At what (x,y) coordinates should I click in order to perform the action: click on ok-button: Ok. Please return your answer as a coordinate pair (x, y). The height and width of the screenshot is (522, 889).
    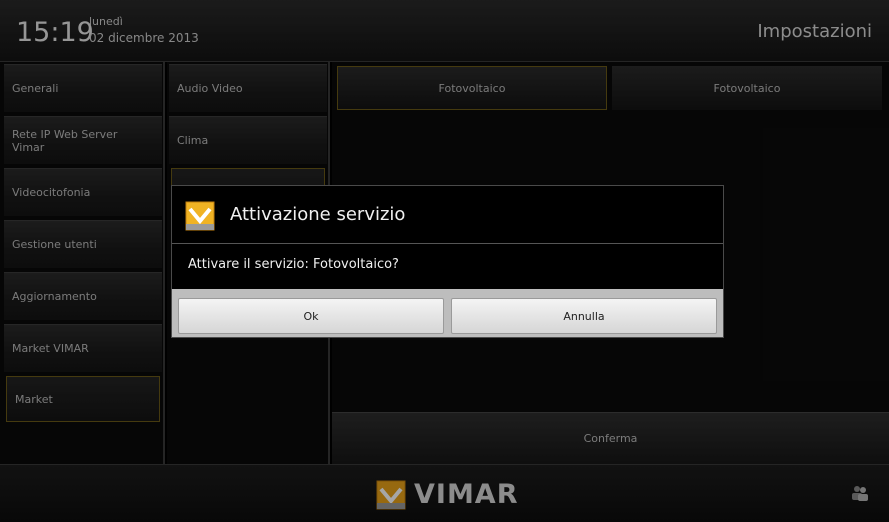
    Looking at the image, I should click on (311, 316).